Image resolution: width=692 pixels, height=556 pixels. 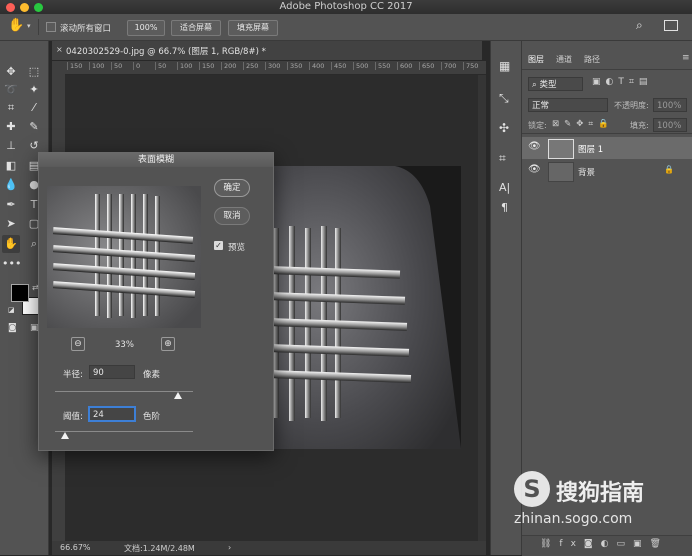 What do you see at coordinates (607, 148) in the screenshot?
I see `layer-row-layer1: 👁 图层 1` at bounding box center [607, 148].